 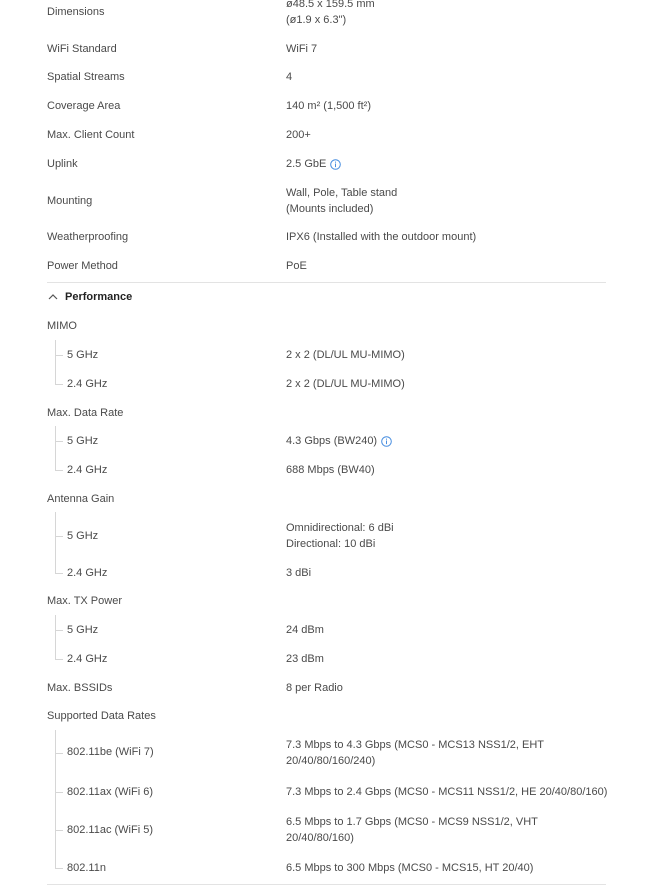 I want to click on spec-value: 200+, so click(x=298, y=135).